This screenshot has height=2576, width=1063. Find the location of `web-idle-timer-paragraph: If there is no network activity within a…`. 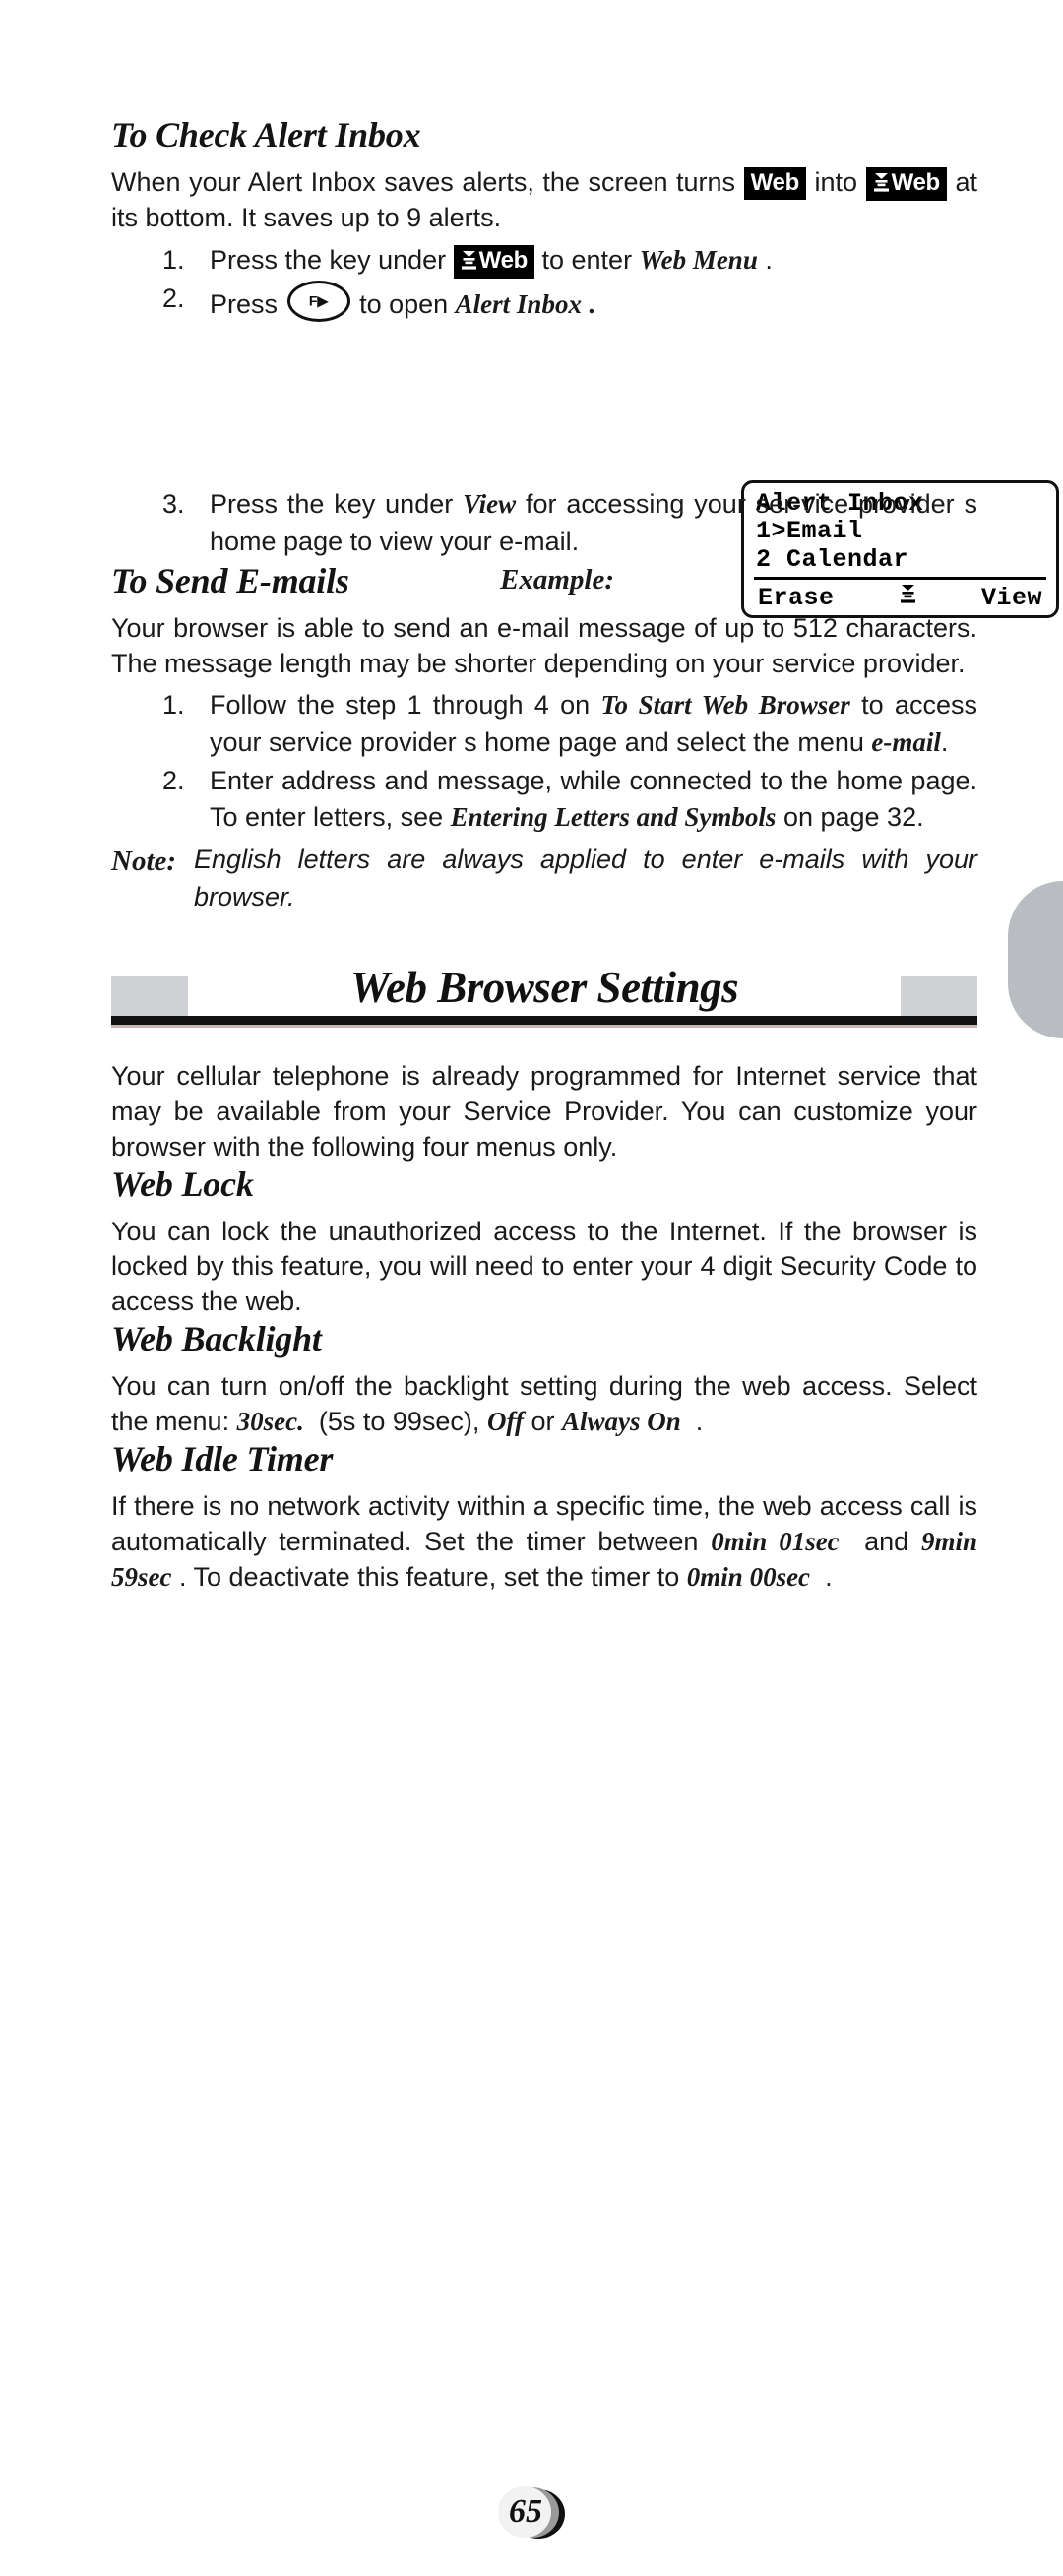

web-idle-timer-paragraph: If there is no network activity within a… is located at coordinates (544, 1542).